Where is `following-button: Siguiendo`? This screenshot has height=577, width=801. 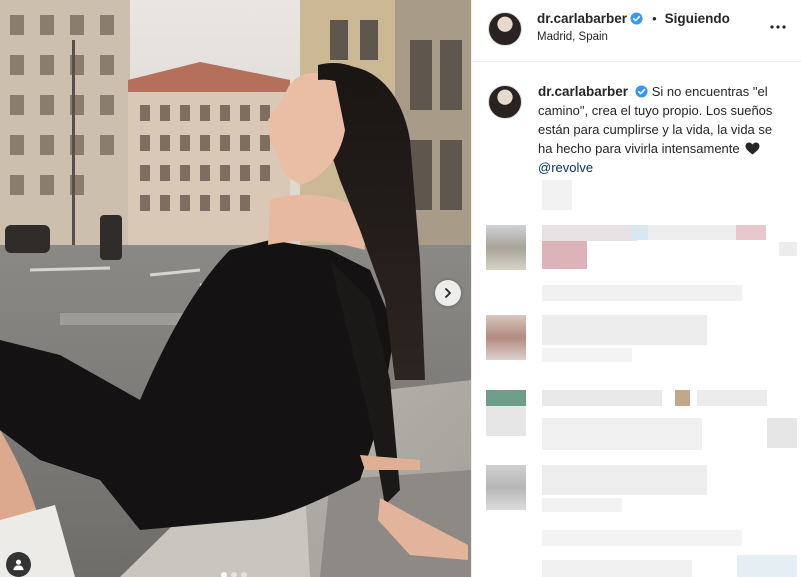
following-button: Siguiendo is located at coordinates (697, 18).